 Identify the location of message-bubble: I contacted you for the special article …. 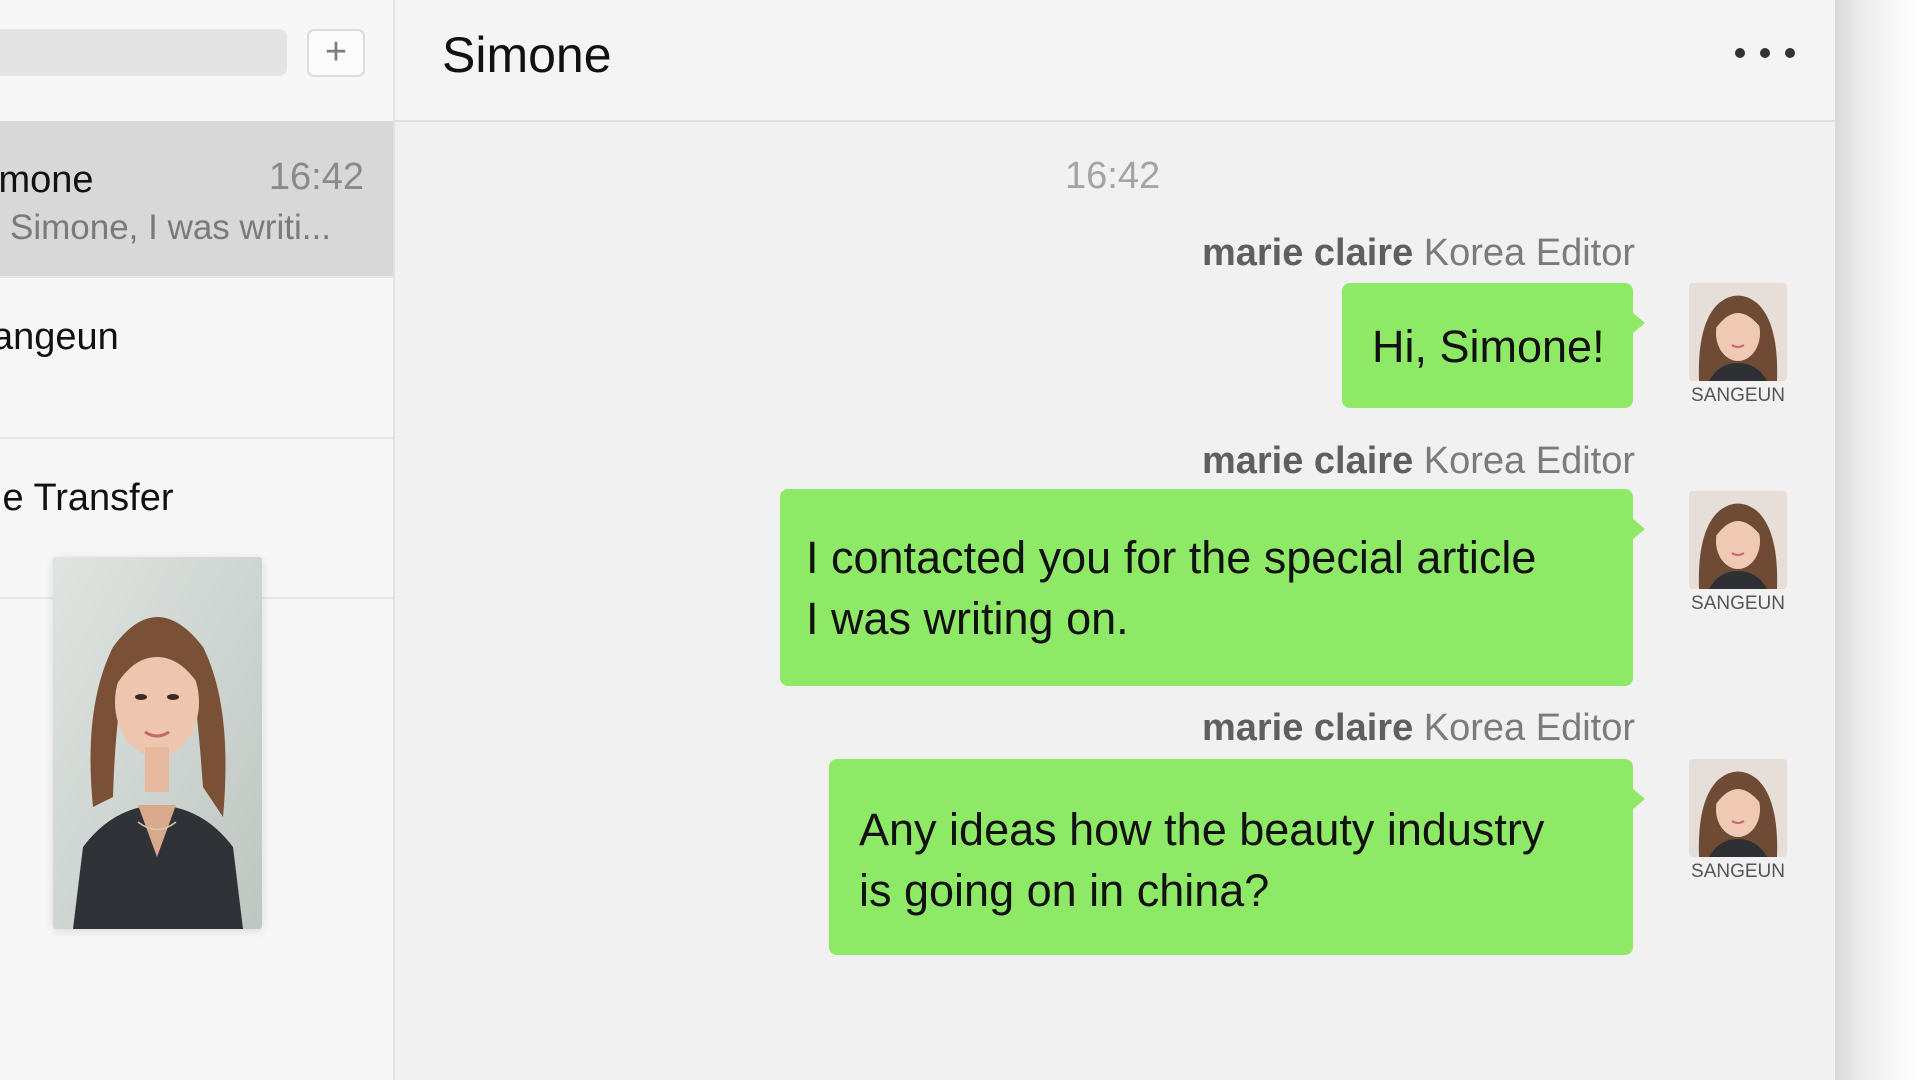
(1212, 587).